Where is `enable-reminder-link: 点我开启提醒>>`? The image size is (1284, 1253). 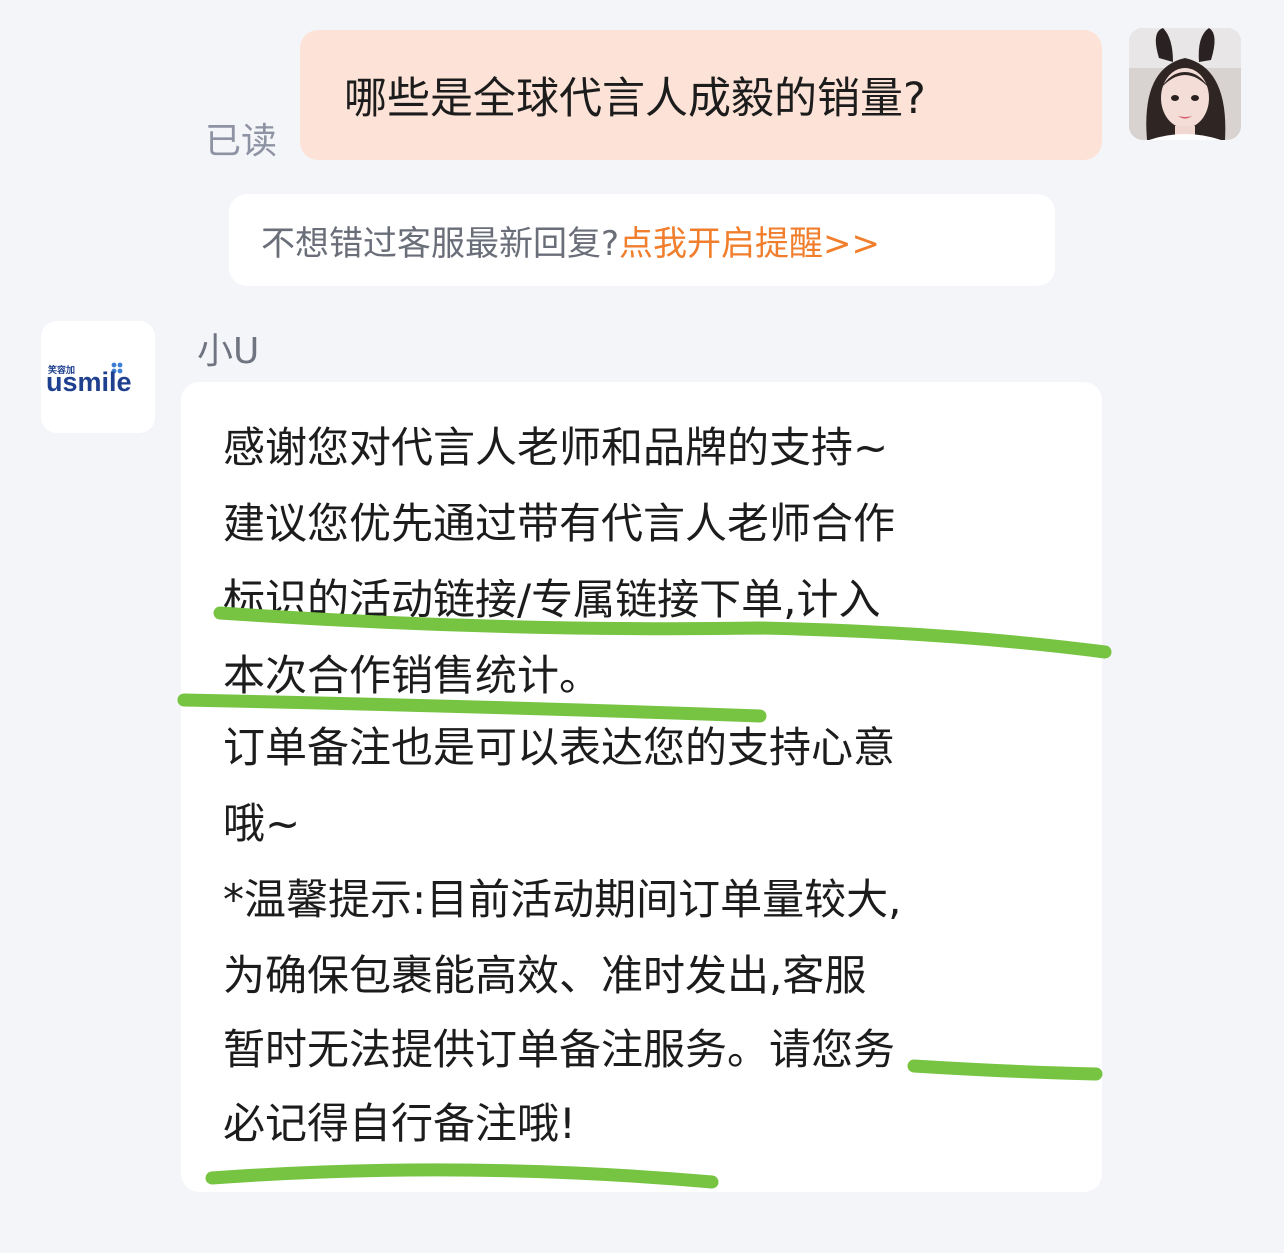
enable-reminder-link: 点我开启提醒>> is located at coordinates (749, 240).